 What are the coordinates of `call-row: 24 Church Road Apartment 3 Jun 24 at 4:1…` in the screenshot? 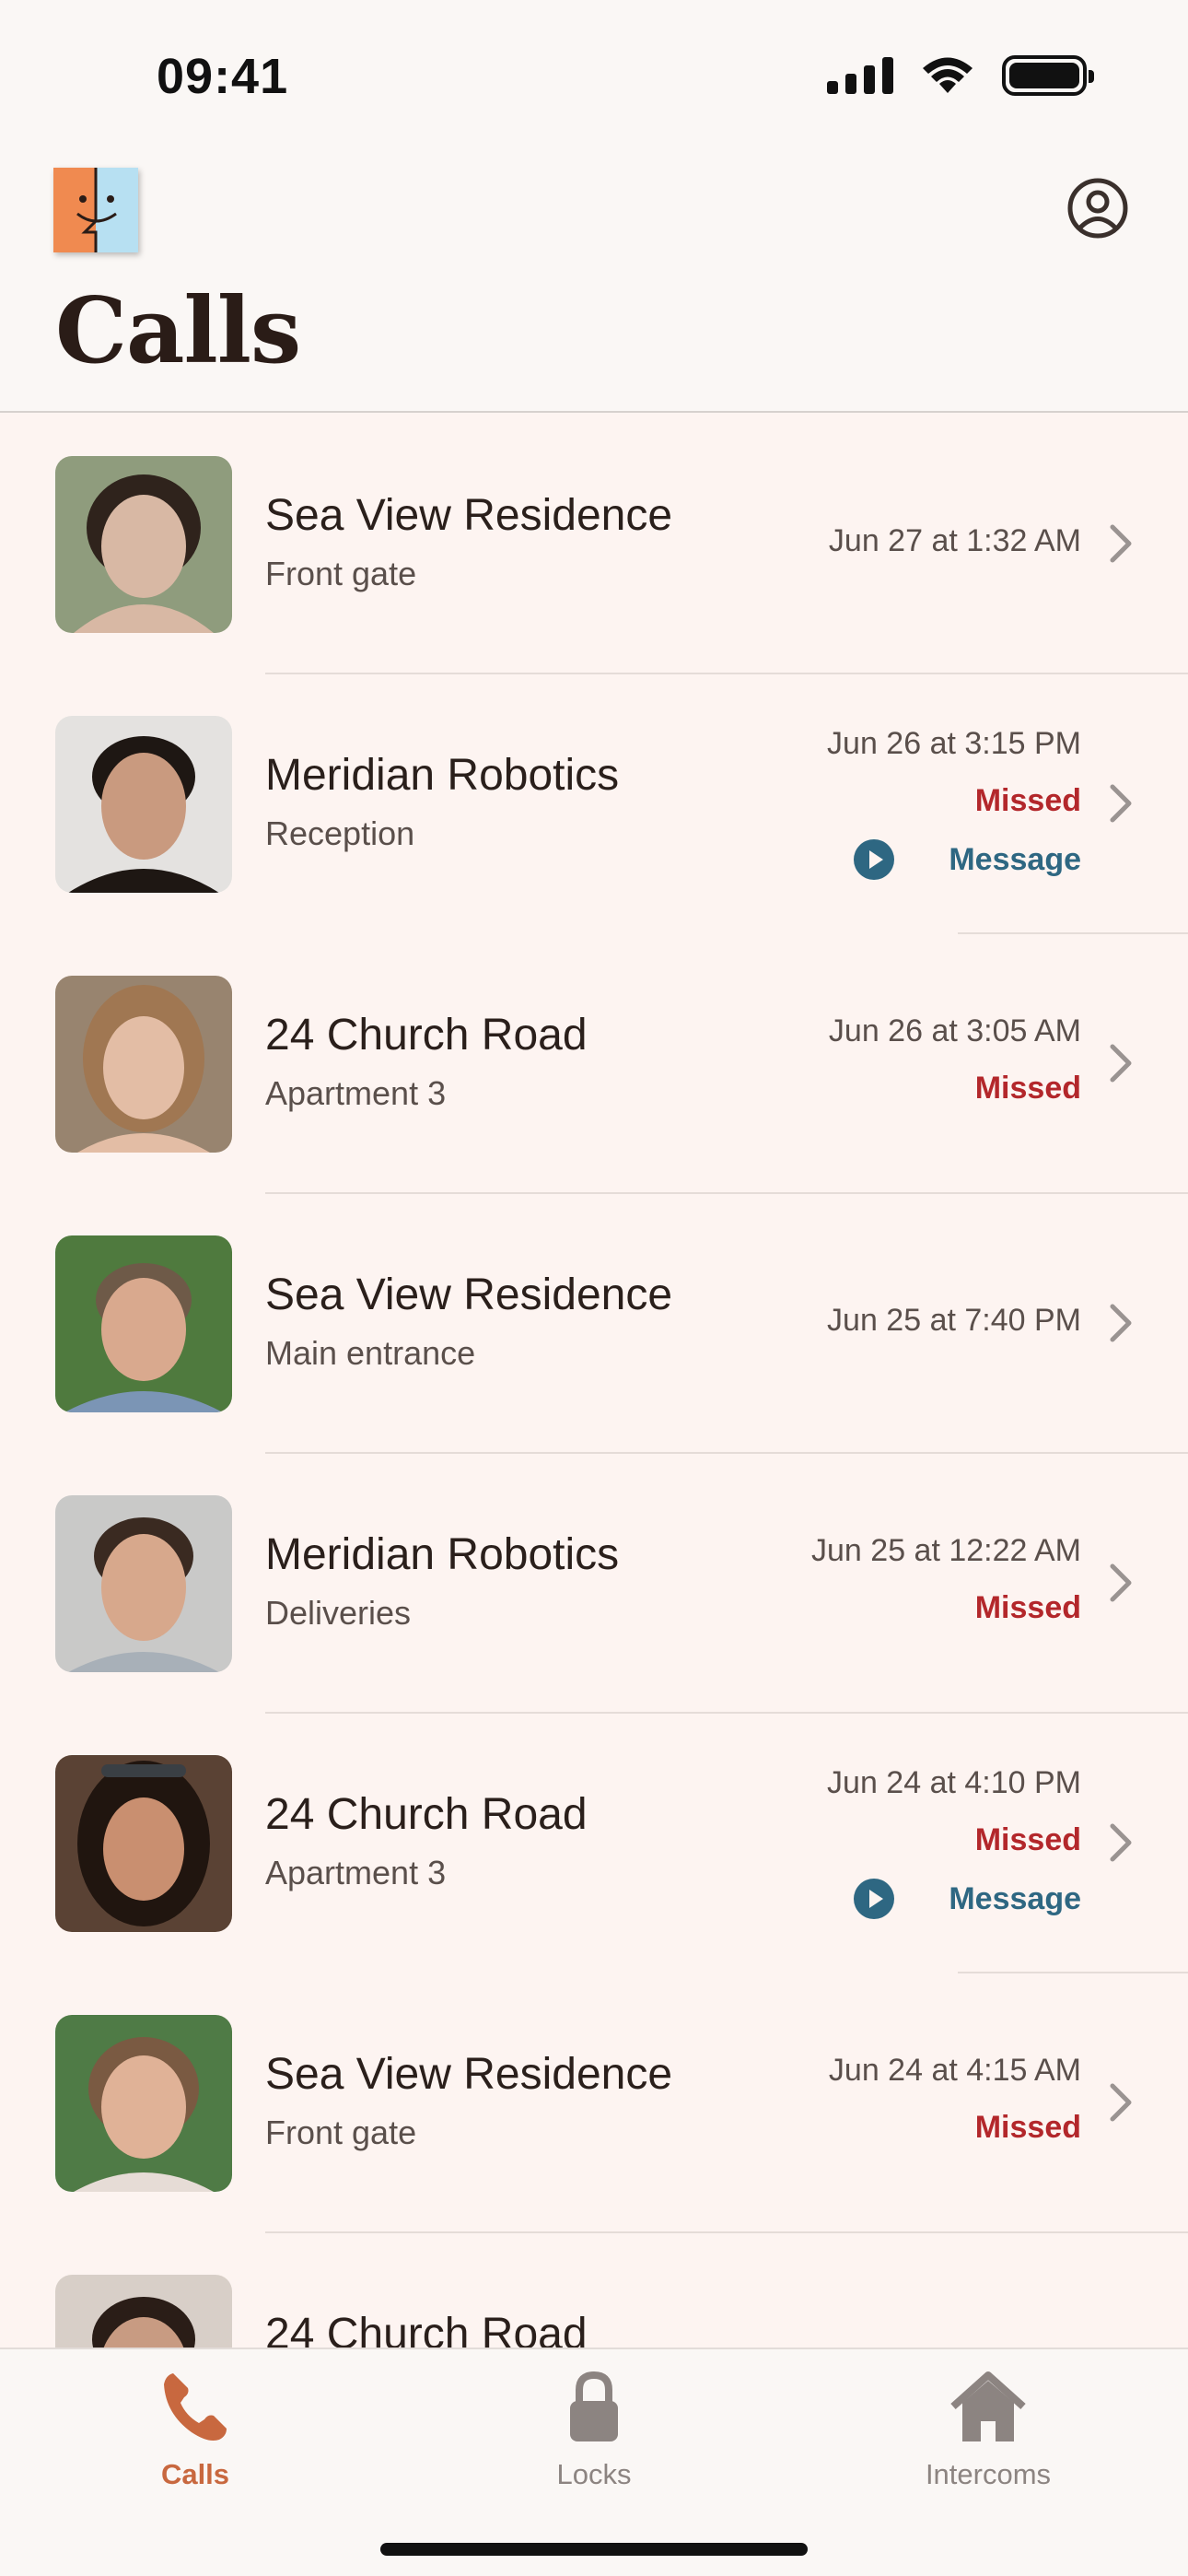 It's located at (594, 1843).